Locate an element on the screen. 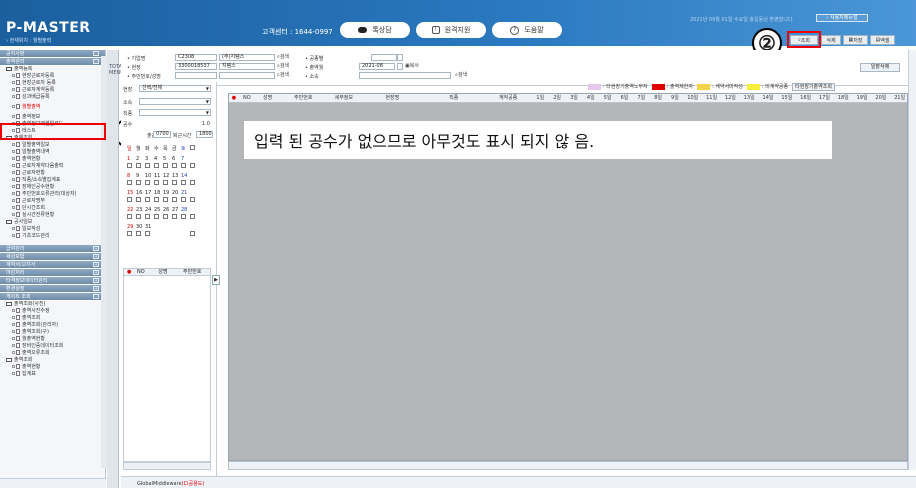 Image resolution: width=916 pixels, height=488 pixels. biz-name-field: (주)지템스 is located at coordinates (247, 57).